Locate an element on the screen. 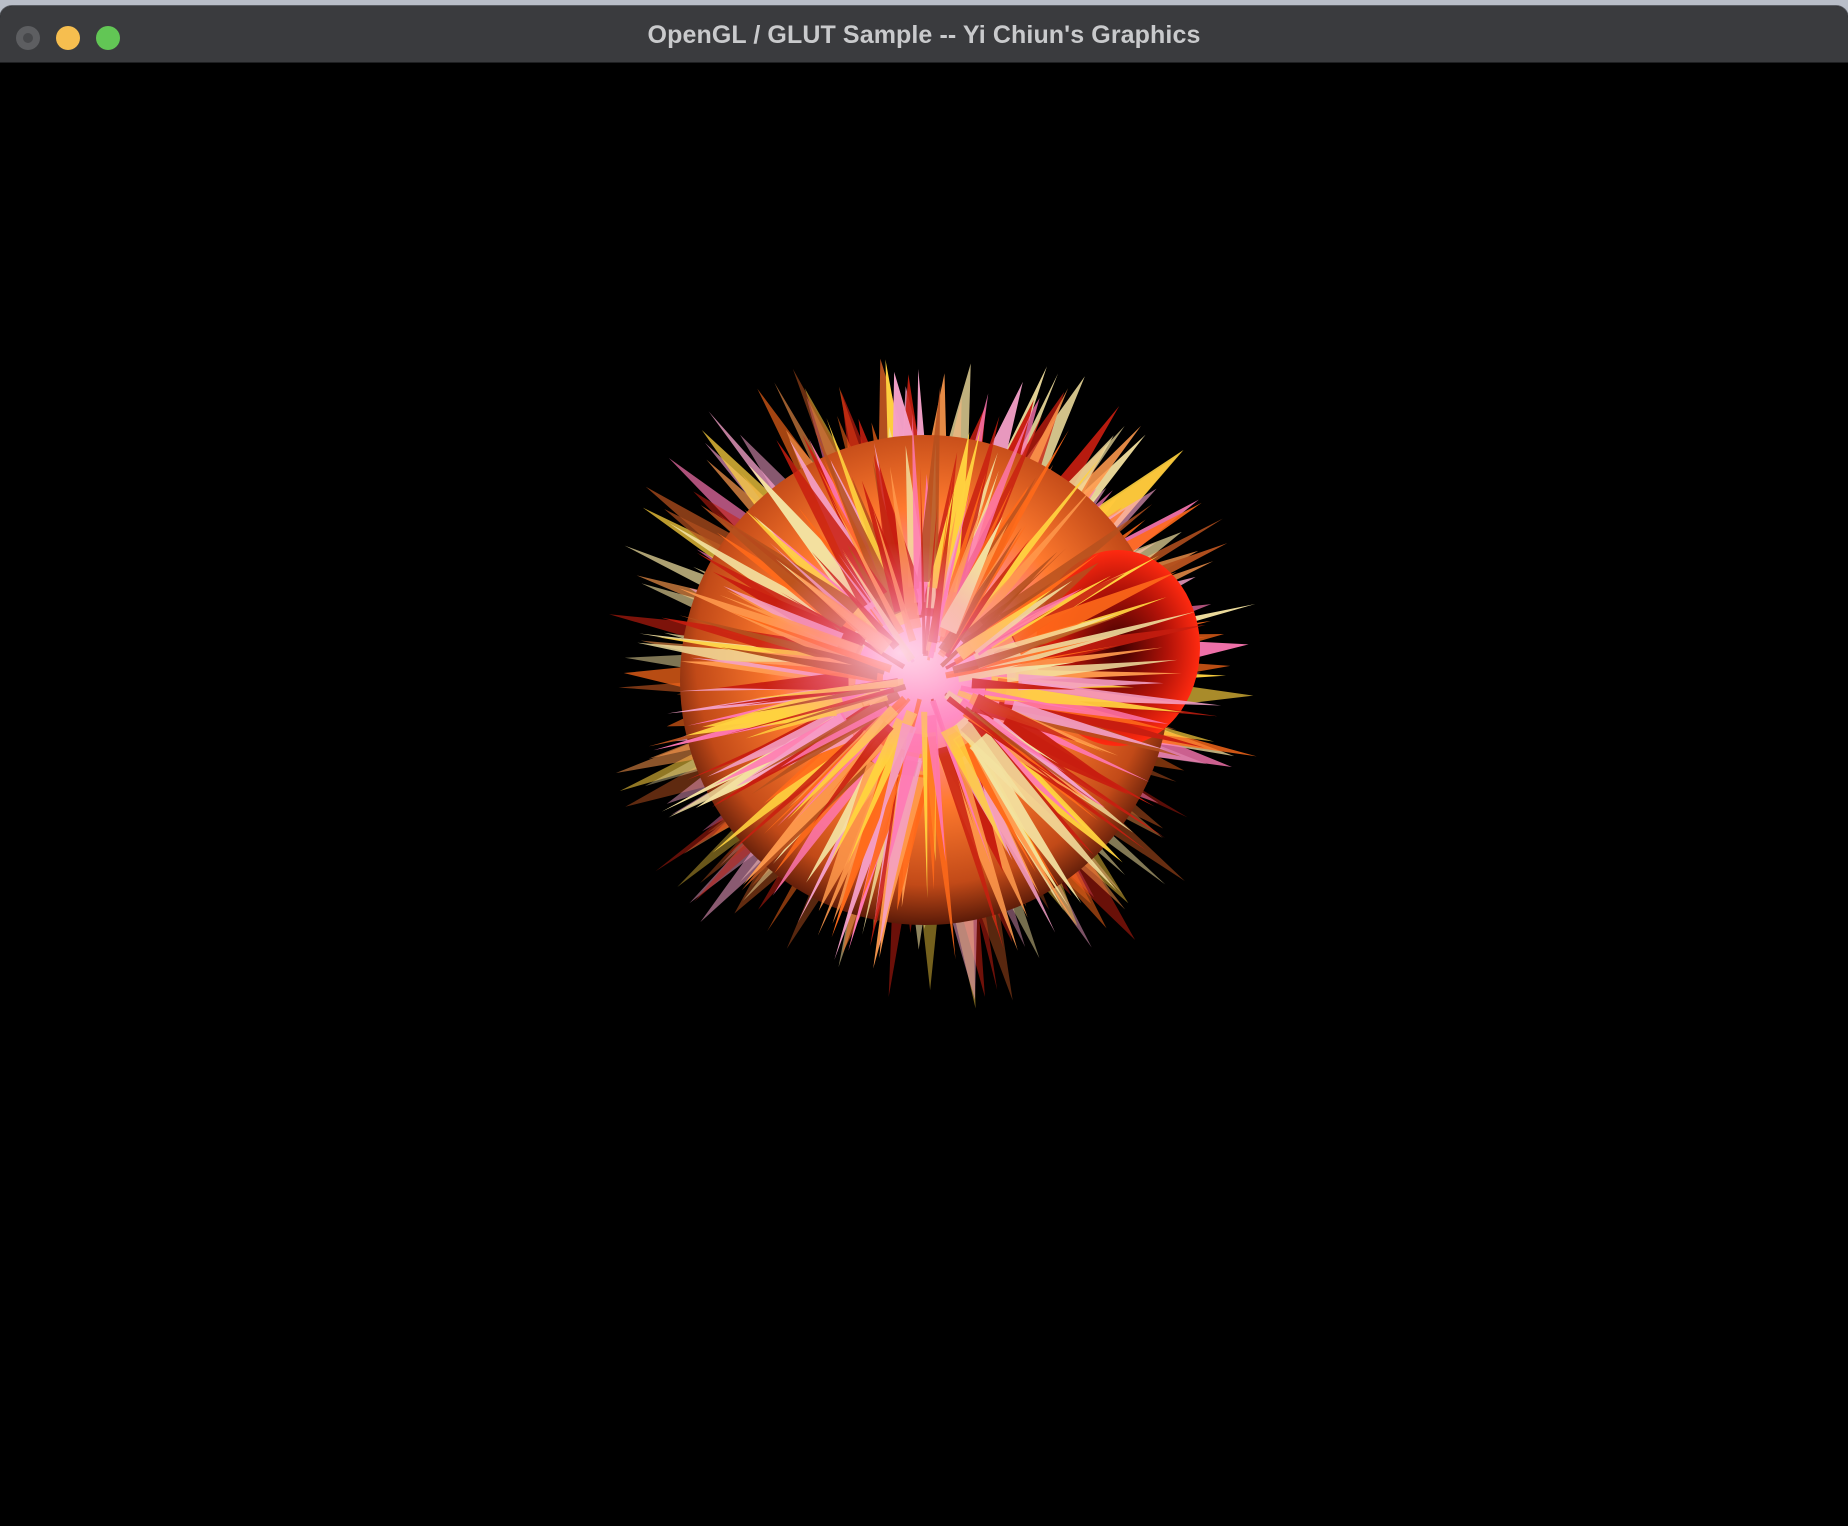 The height and width of the screenshot is (1526, 1848). spiky-sphere-render is located at coordinates (933, 683).